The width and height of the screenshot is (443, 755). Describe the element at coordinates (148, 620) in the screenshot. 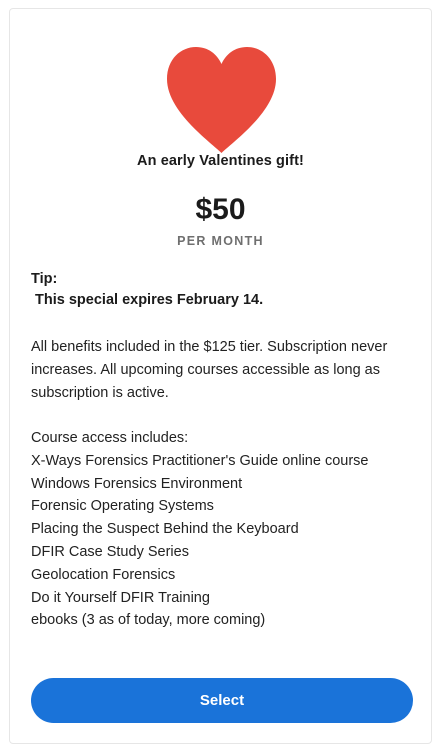

I see `list-item: ebooks (3 as of today, more coming)` at that location.